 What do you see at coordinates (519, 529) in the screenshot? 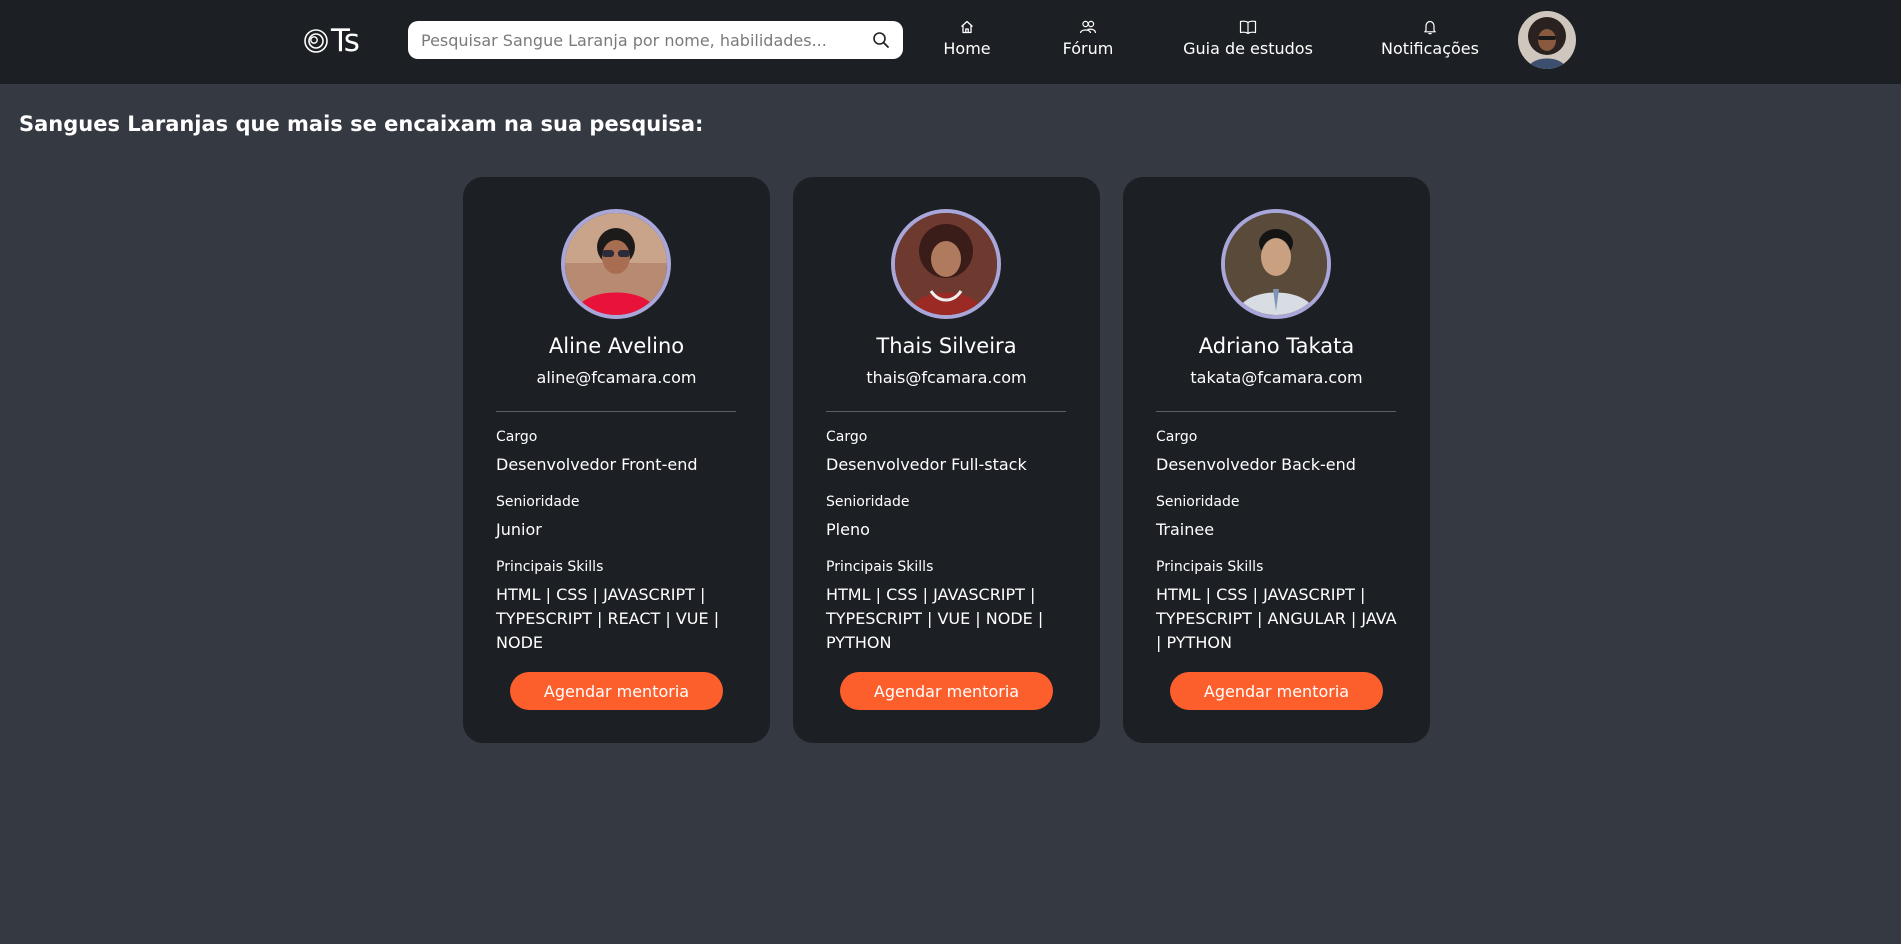
I see `senioridade-value: Junior` at bounding box center [519, 529].